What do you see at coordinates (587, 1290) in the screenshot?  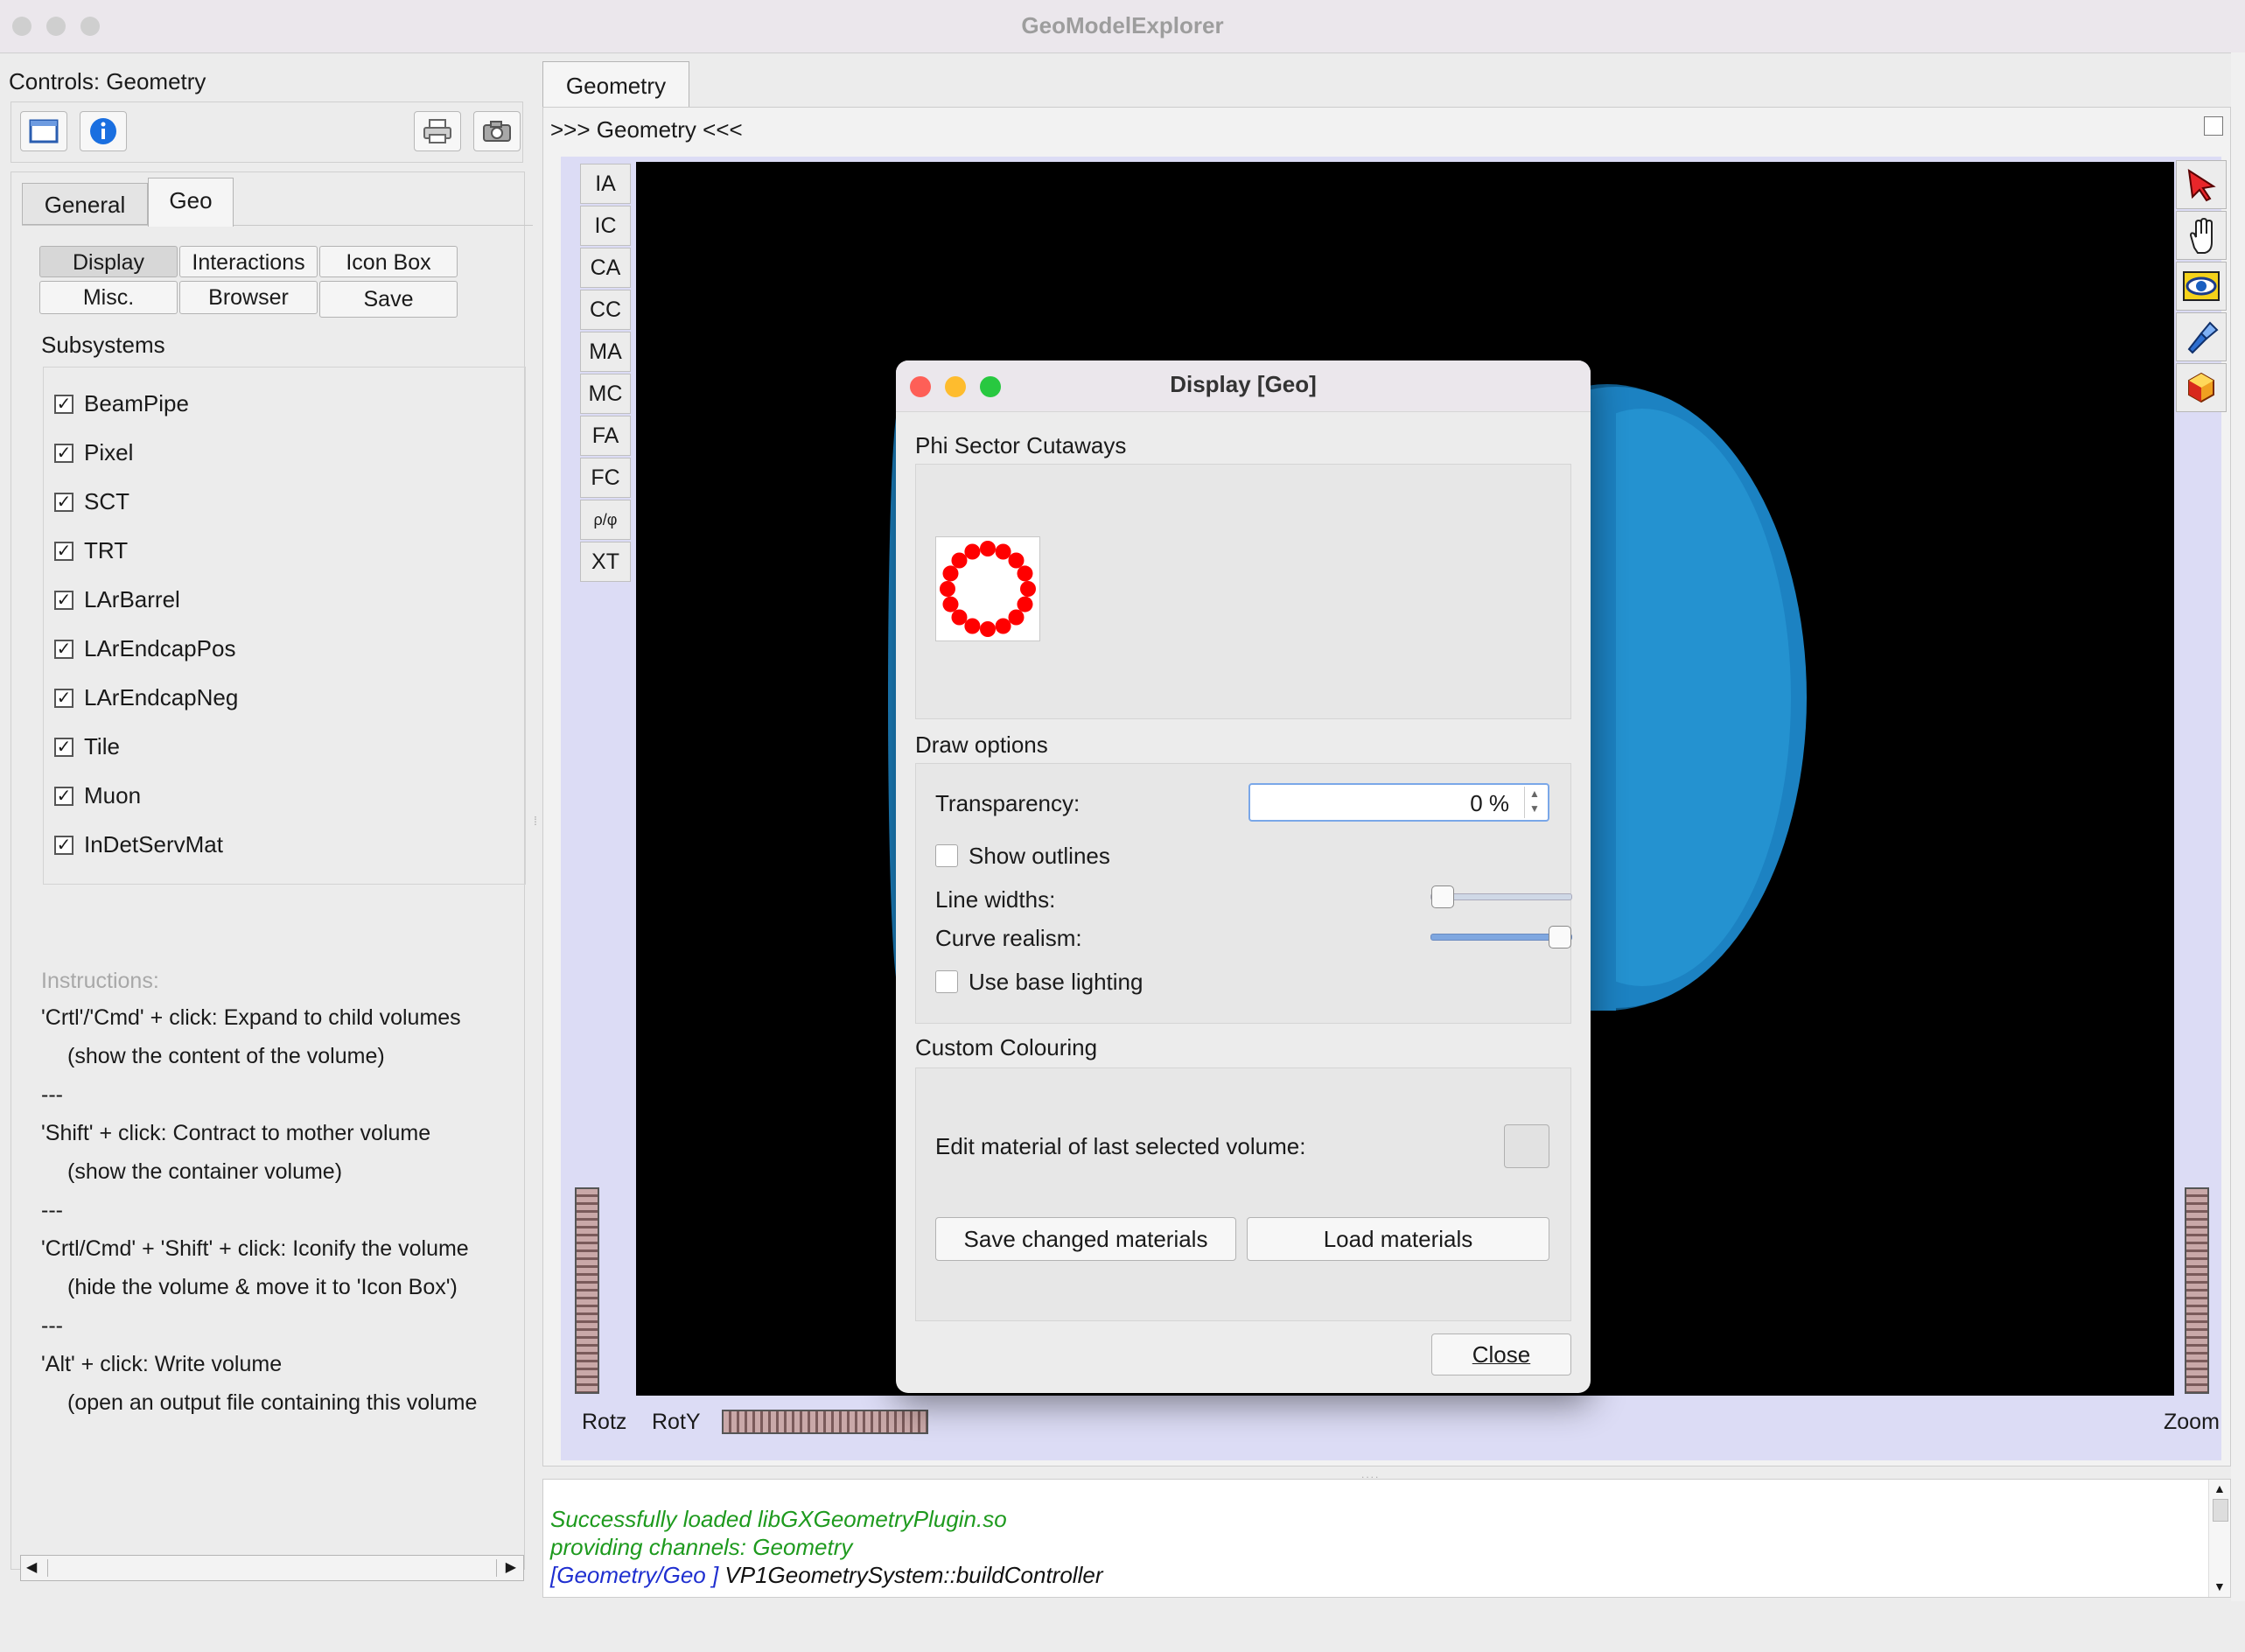 I see `rotz-wheel` at bounding box center [587, 1290].